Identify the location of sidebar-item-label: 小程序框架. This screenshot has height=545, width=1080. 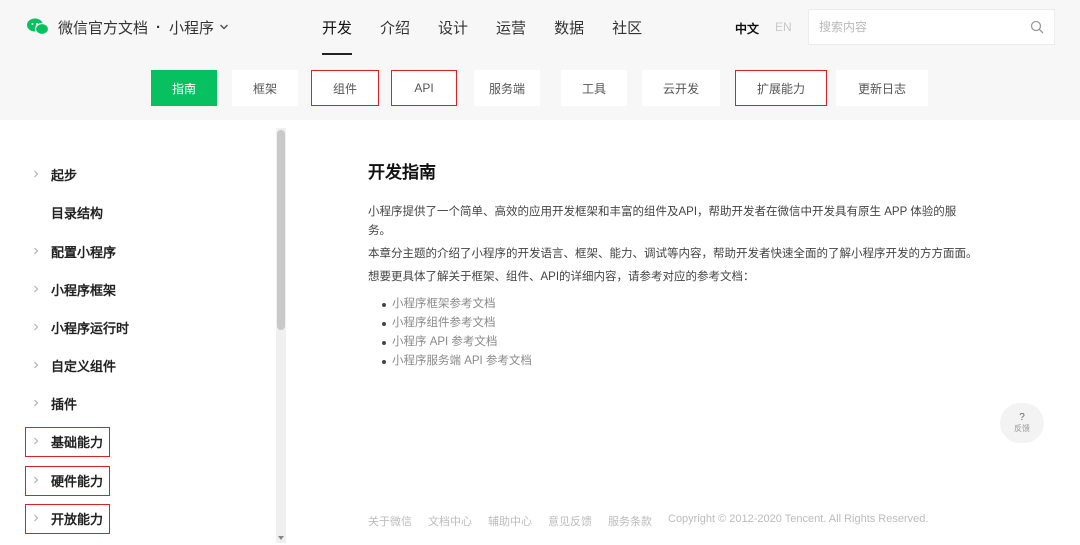
(84, 290).